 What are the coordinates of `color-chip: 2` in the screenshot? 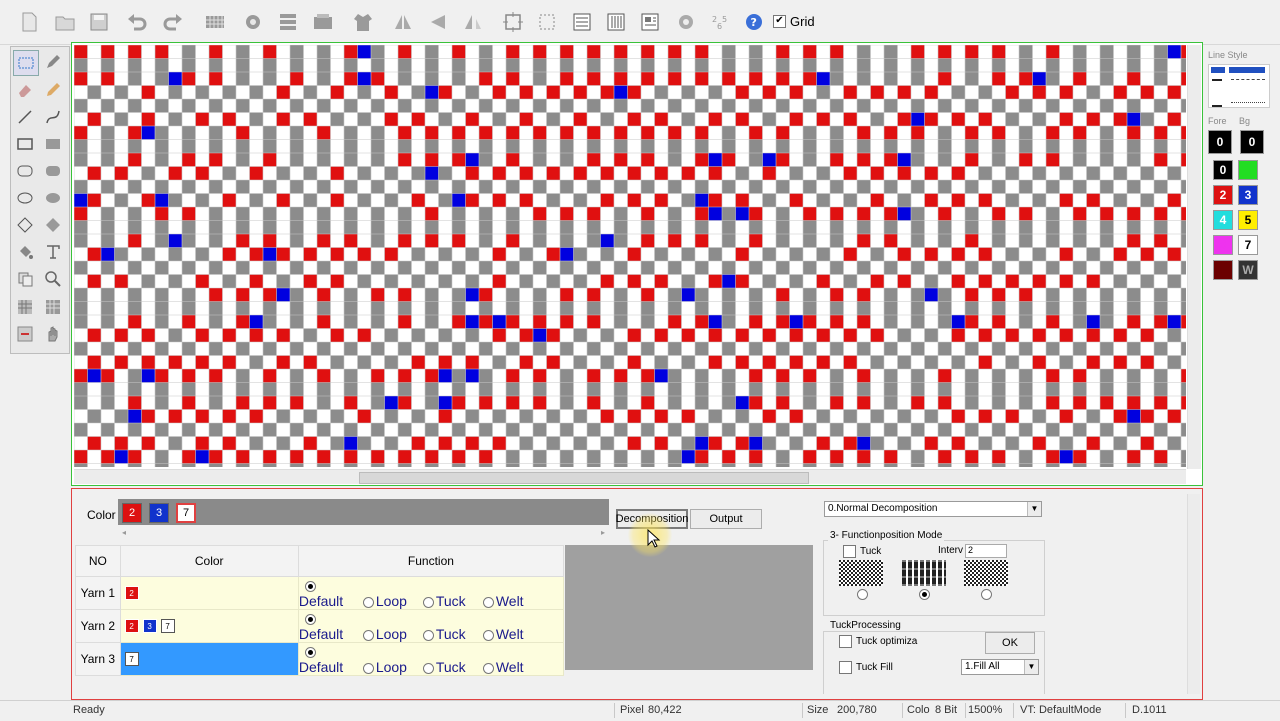 It's located at (132, 513).